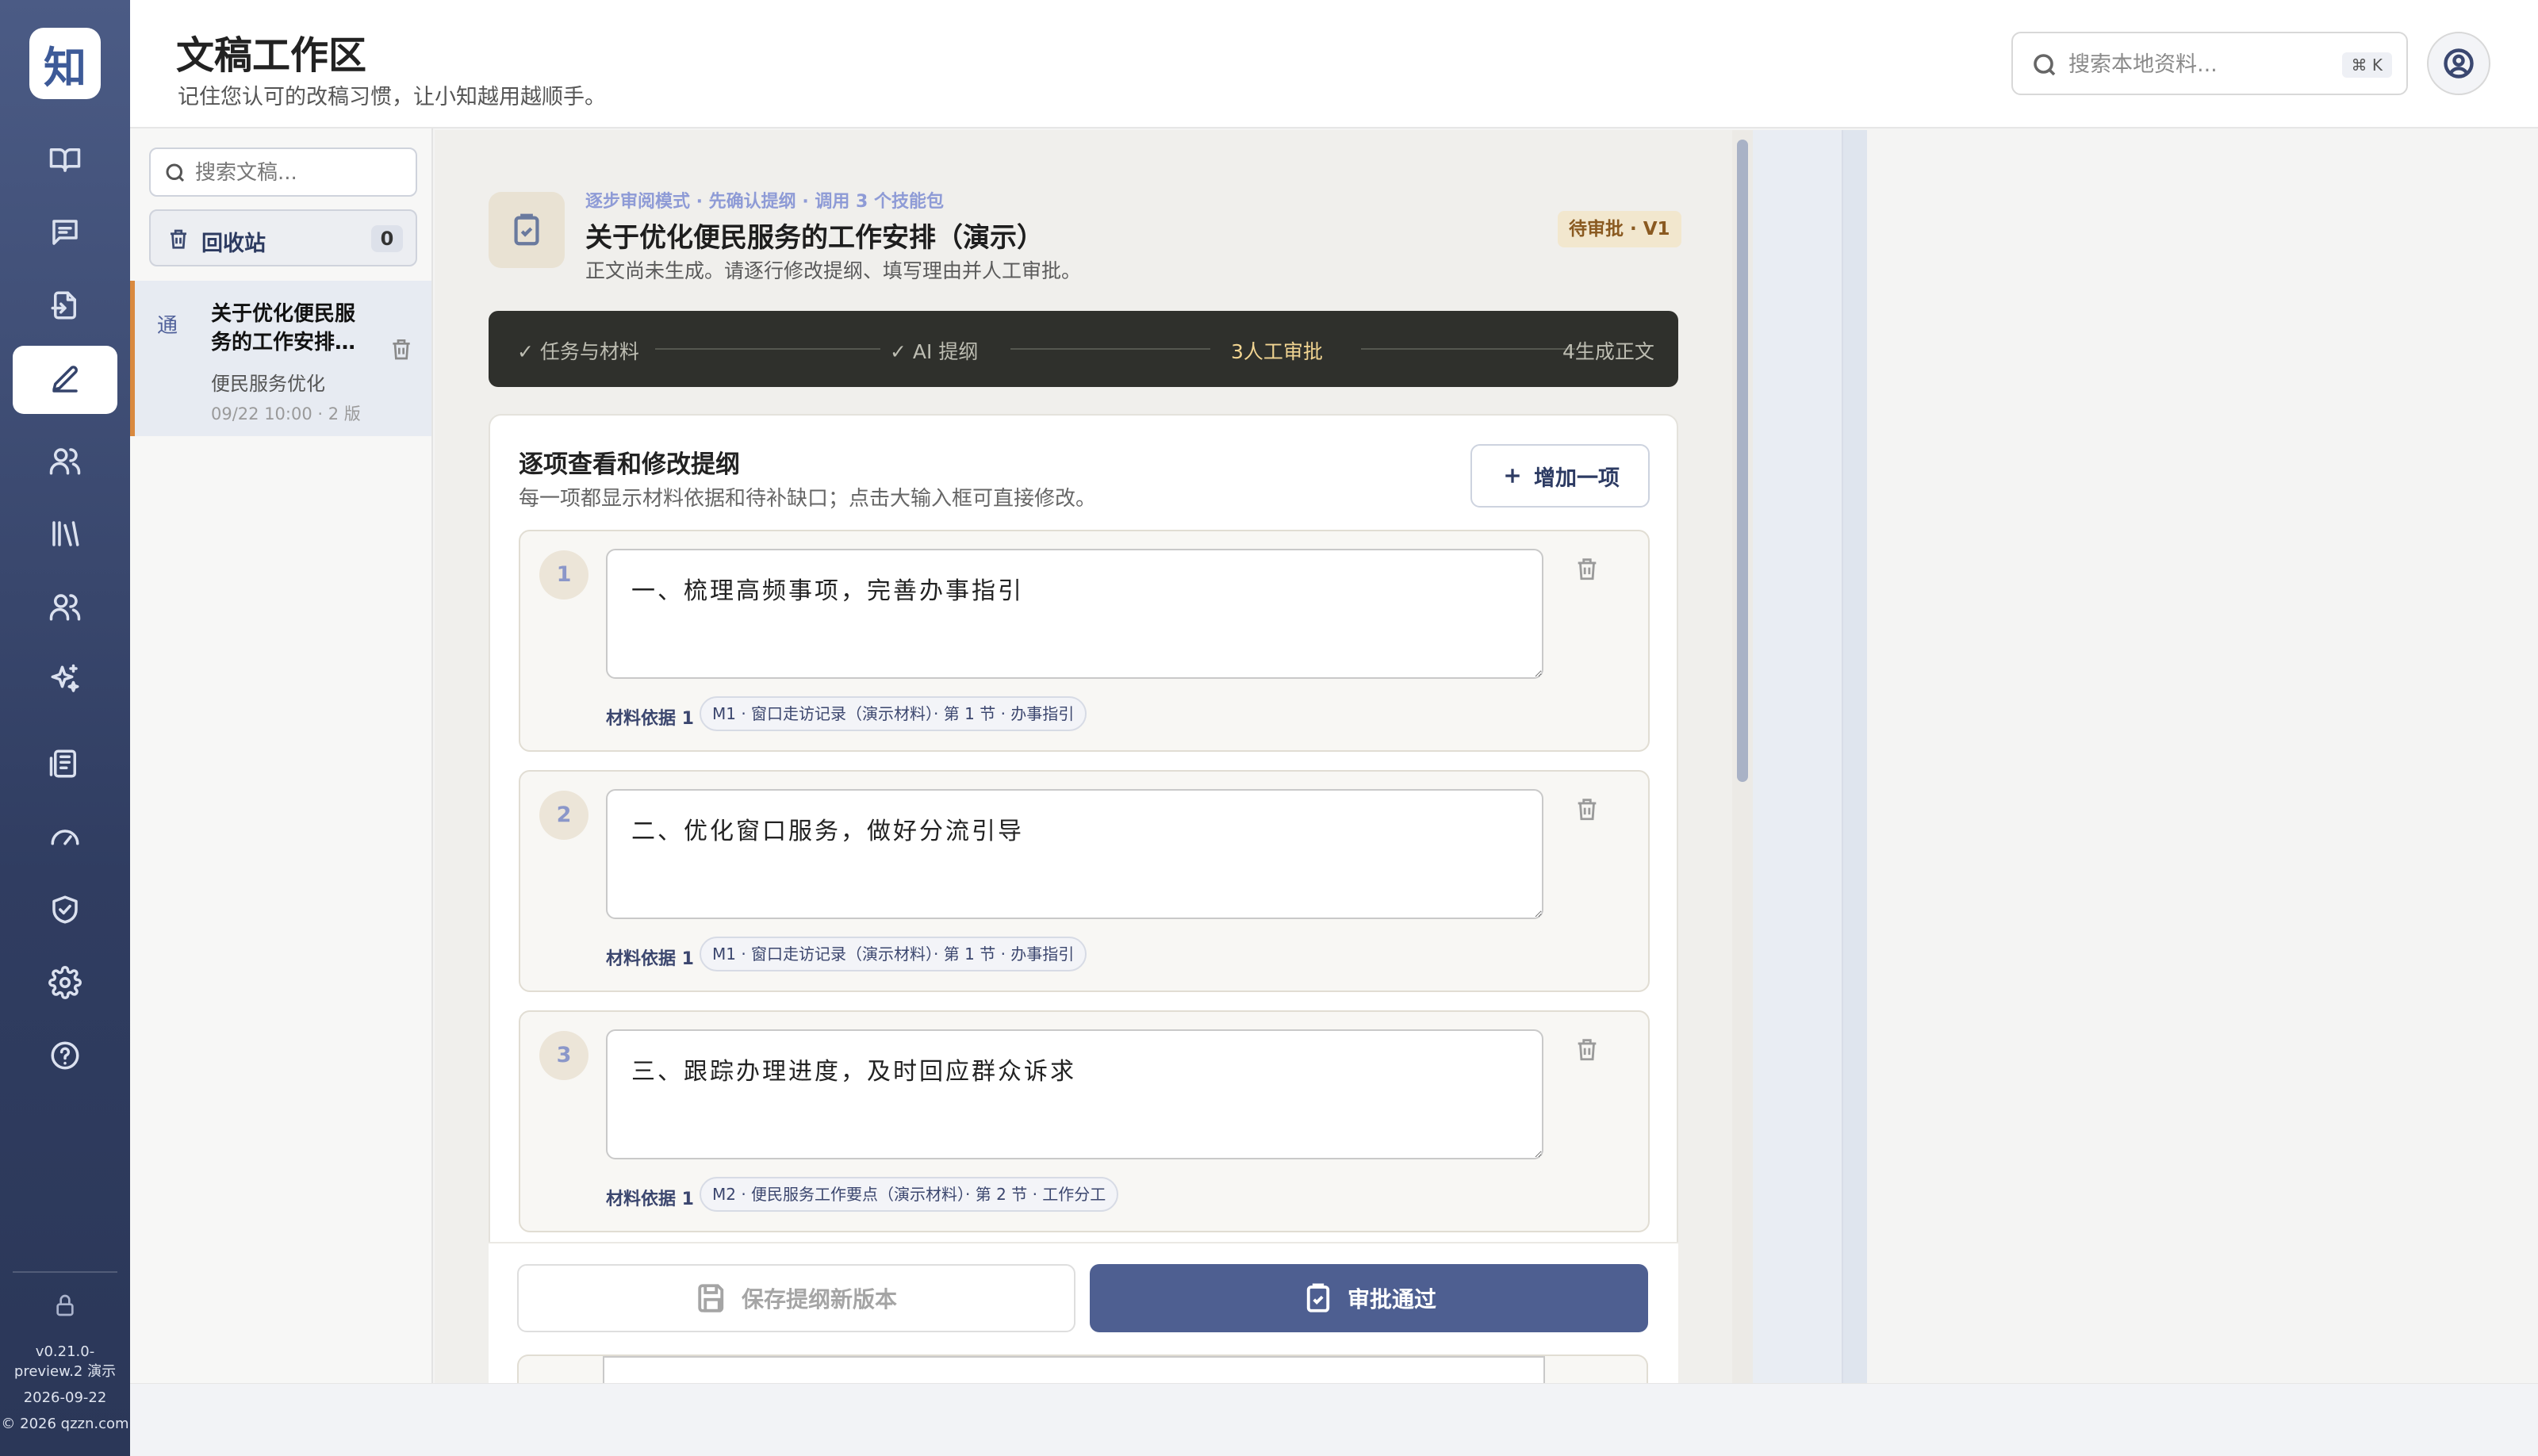 This screenshot has width=2538, height=1456. Describe the element at coordinates (302, 173) in the screenshot. I see `doc-search-input` at that location.